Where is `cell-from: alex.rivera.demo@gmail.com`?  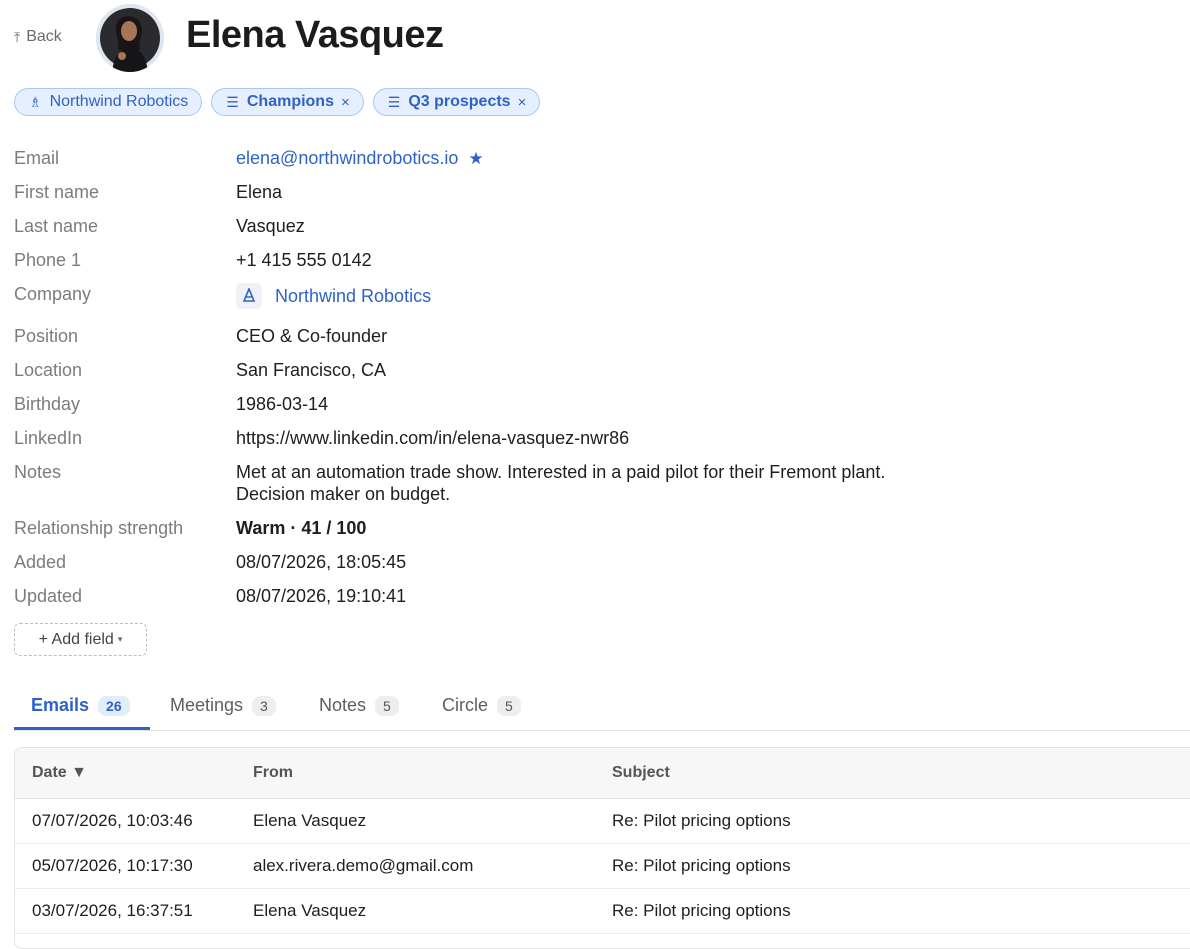 cell-from: alex.rivera.demo@gmail.com is located at coordinates (363, 865).